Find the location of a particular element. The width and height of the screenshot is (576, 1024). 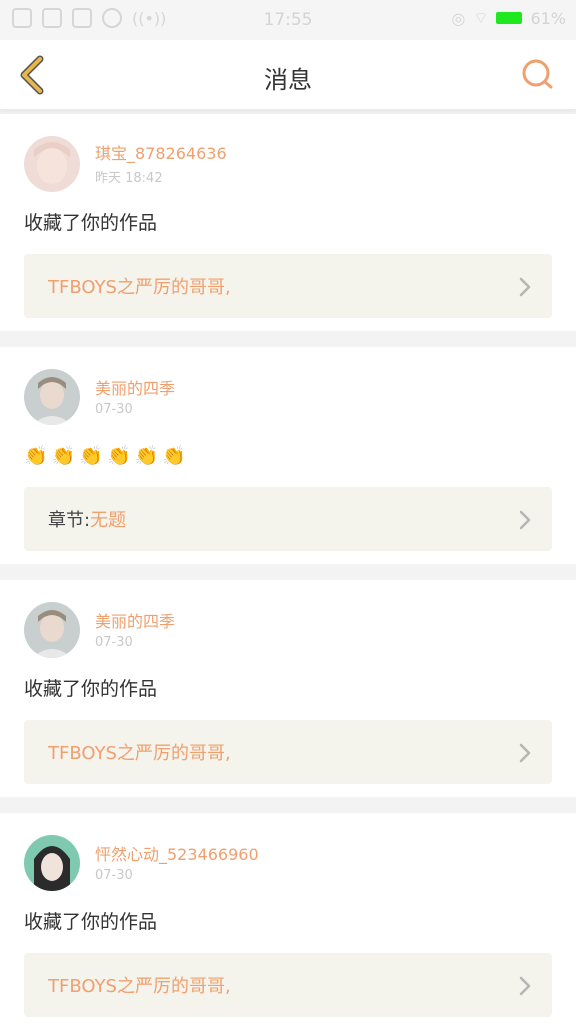

message-header: 怦然心动_523466960 07-30 is located at coordinates (288, 863).